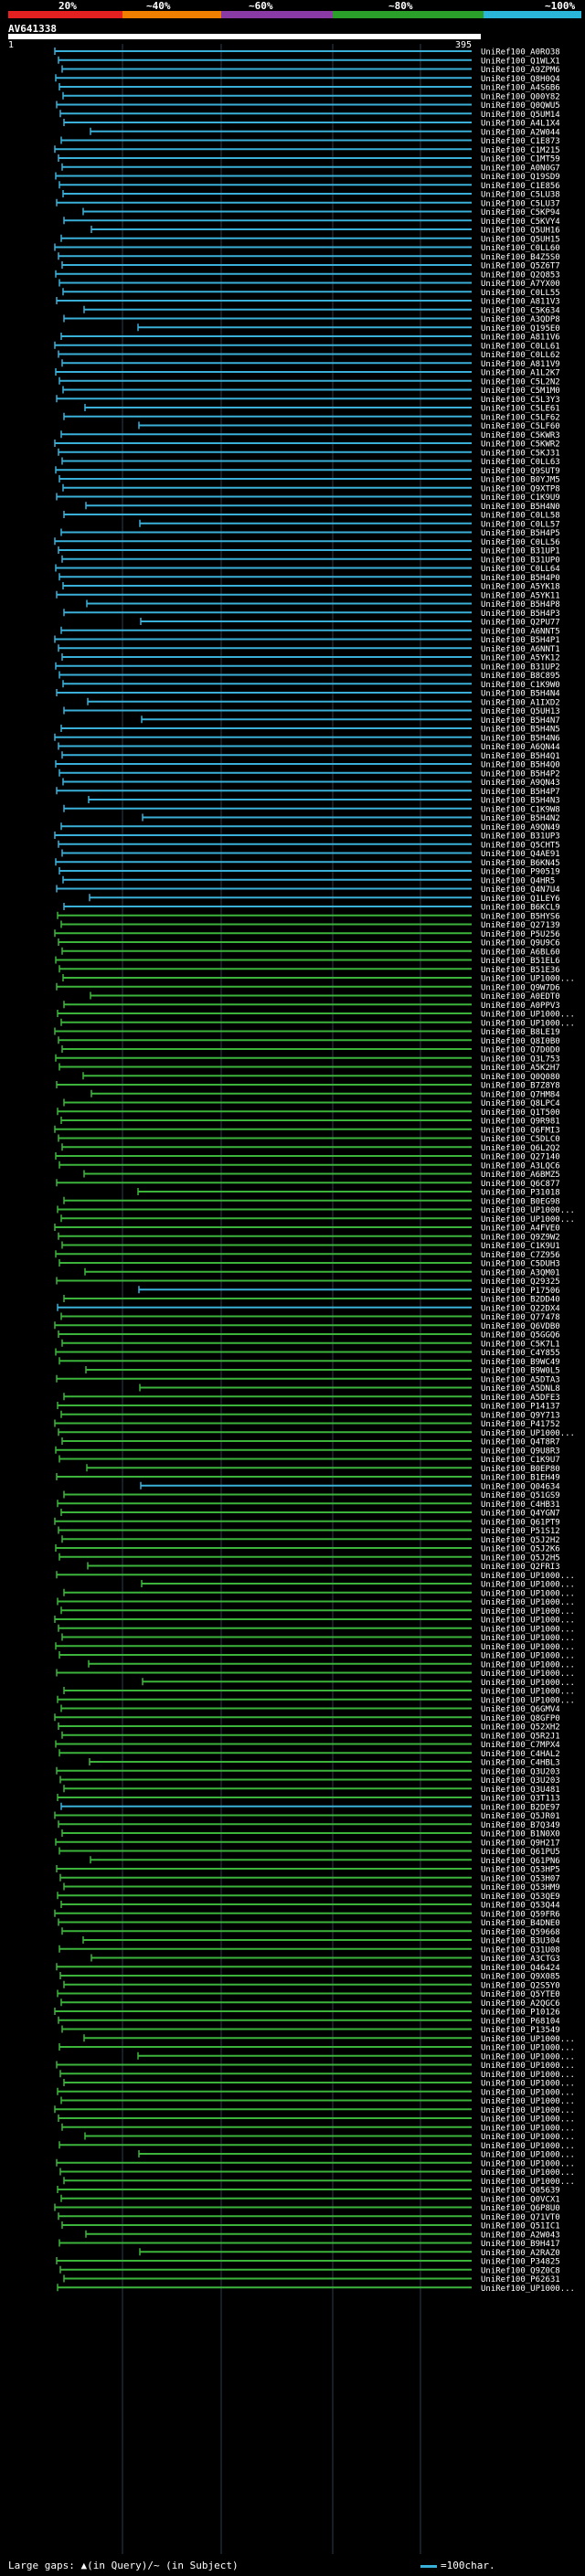 Image resolution: width=585 pixels, height=2576 pixels. Describe the element at coordinates (520, 1229) in the screenshot. I see `hit-label: UniRef100_A4FVE0` at that location.